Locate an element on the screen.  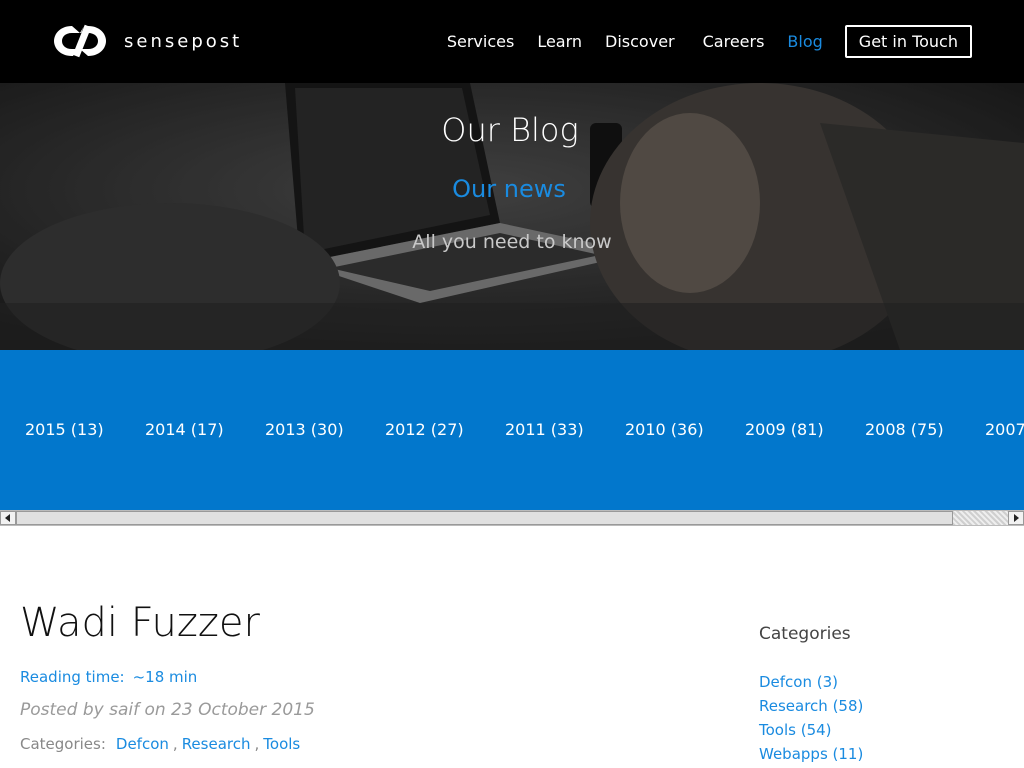
nav-services: Services is located at coordinates (480, 41).